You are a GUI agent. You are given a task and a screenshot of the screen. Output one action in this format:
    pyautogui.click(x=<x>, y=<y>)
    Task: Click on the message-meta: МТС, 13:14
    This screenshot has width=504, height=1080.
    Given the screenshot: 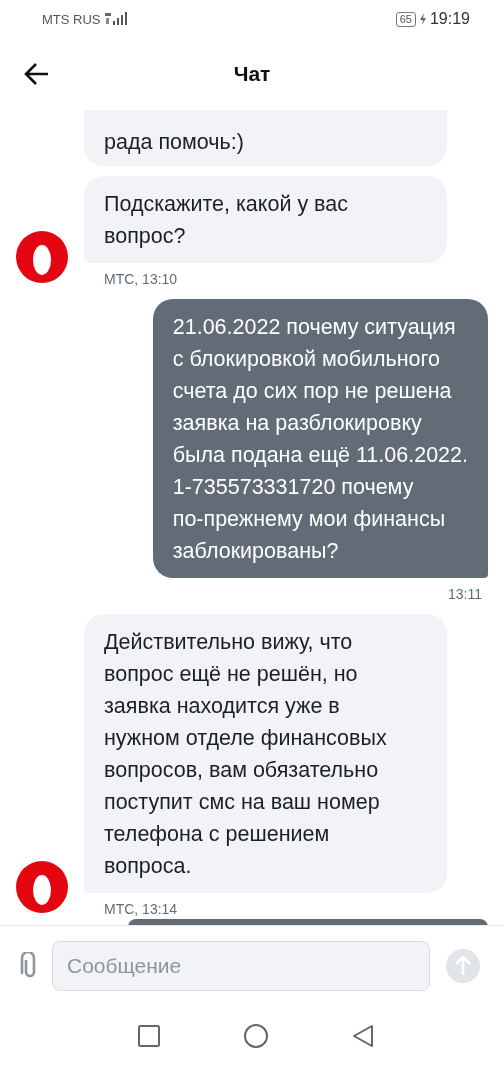 What is the action you would take?
    pyautogui.click(x=141, y=909)
    